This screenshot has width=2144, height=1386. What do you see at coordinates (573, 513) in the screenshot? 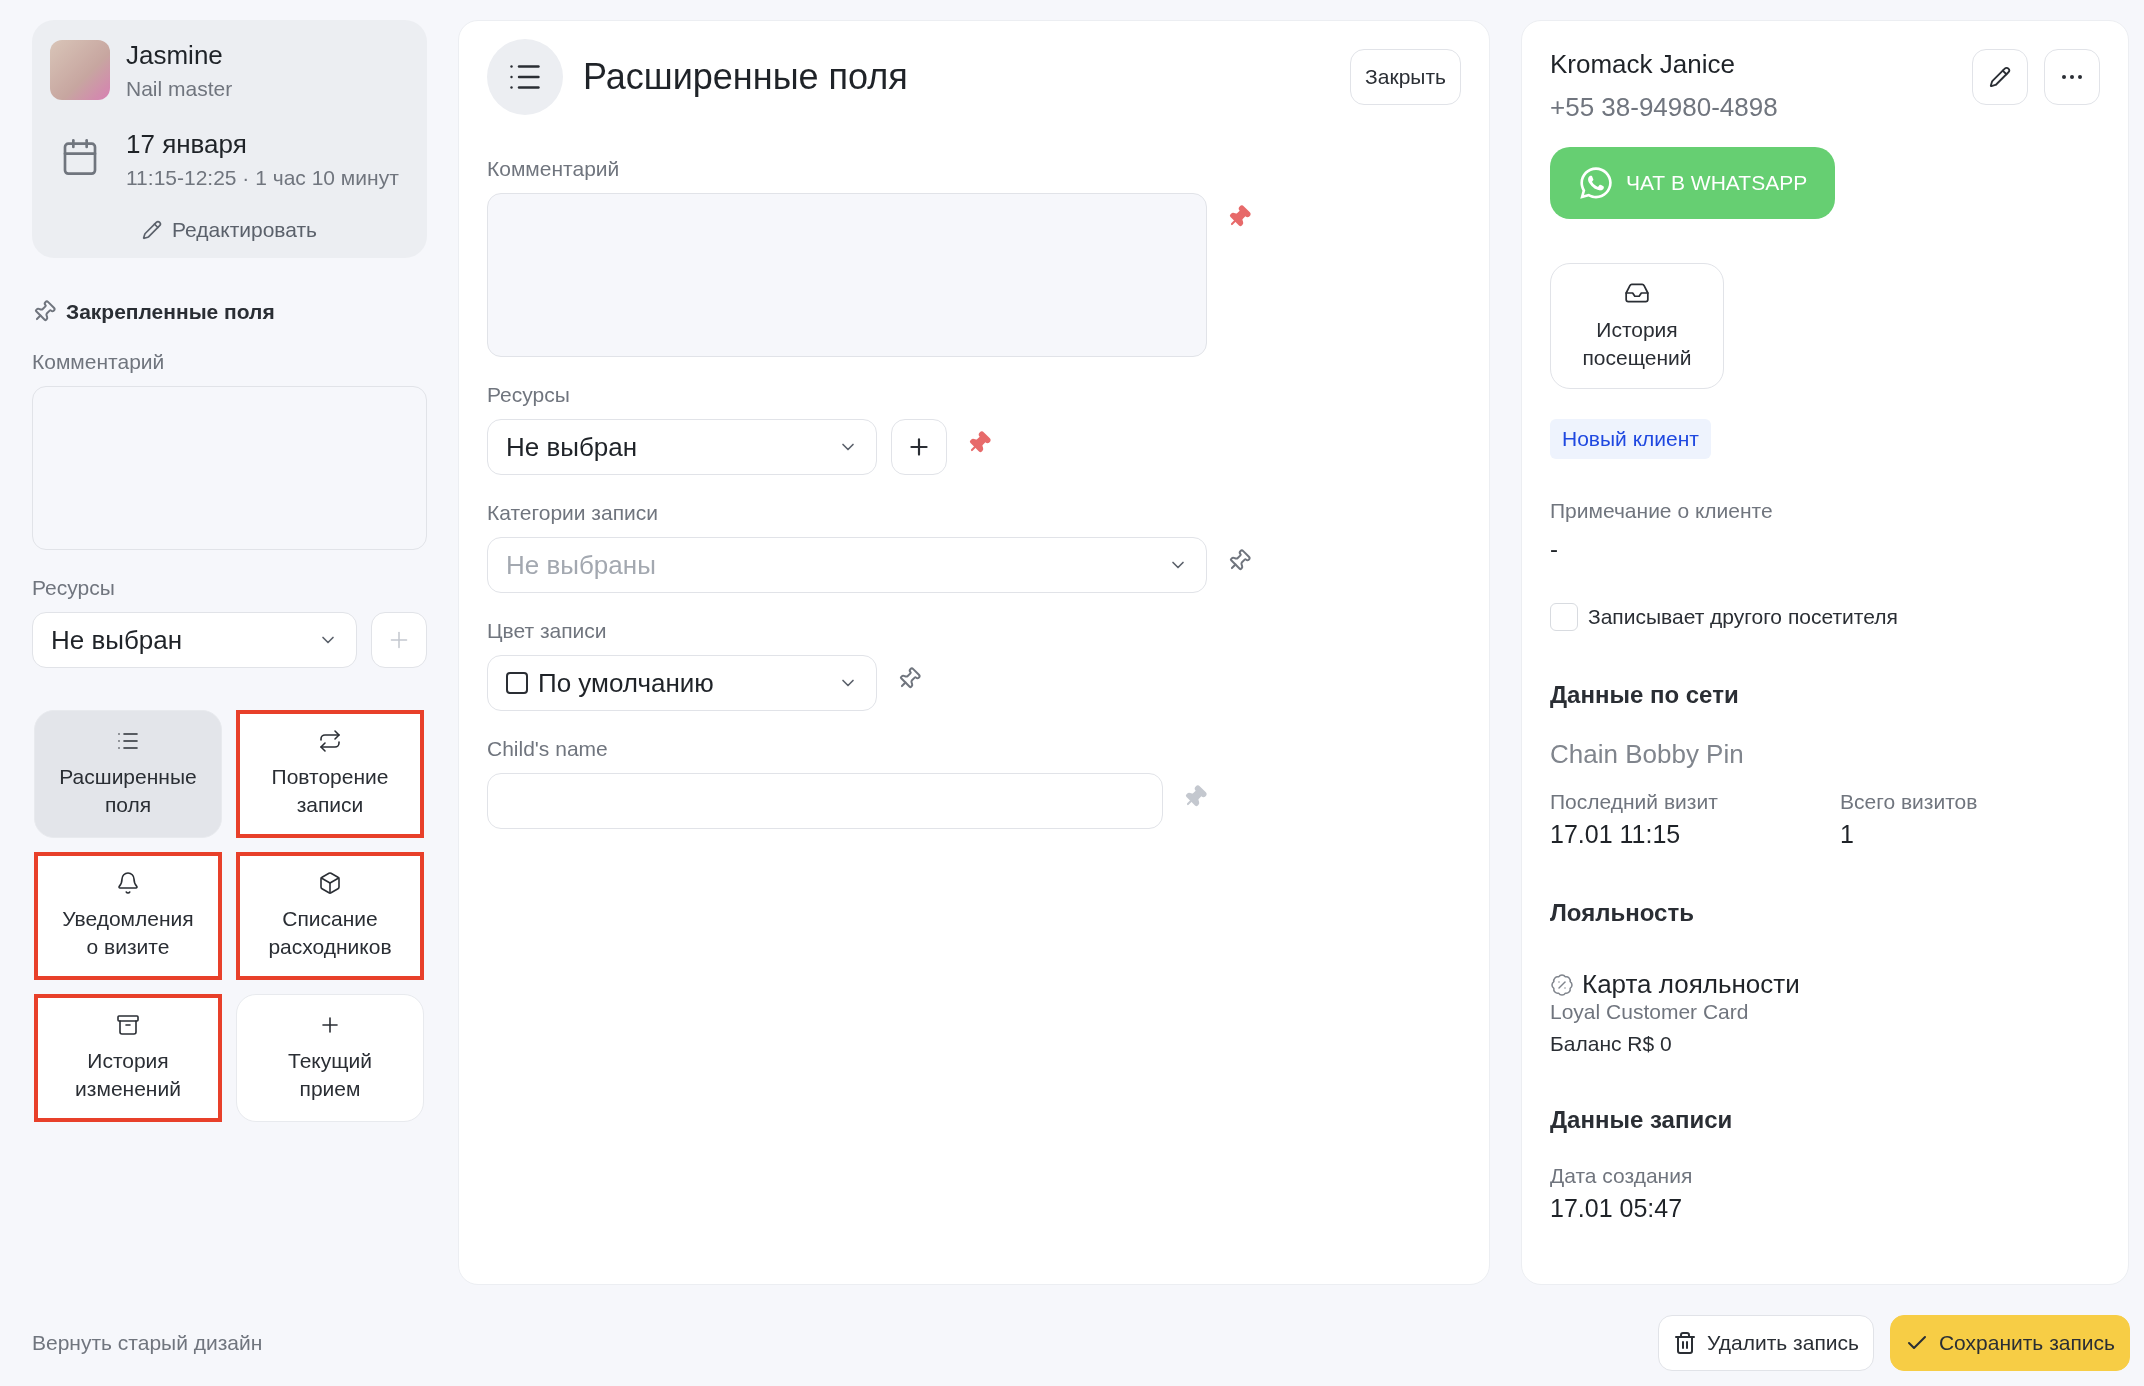
I see `field-label: Категории записи` at bounding box center [573, 513].